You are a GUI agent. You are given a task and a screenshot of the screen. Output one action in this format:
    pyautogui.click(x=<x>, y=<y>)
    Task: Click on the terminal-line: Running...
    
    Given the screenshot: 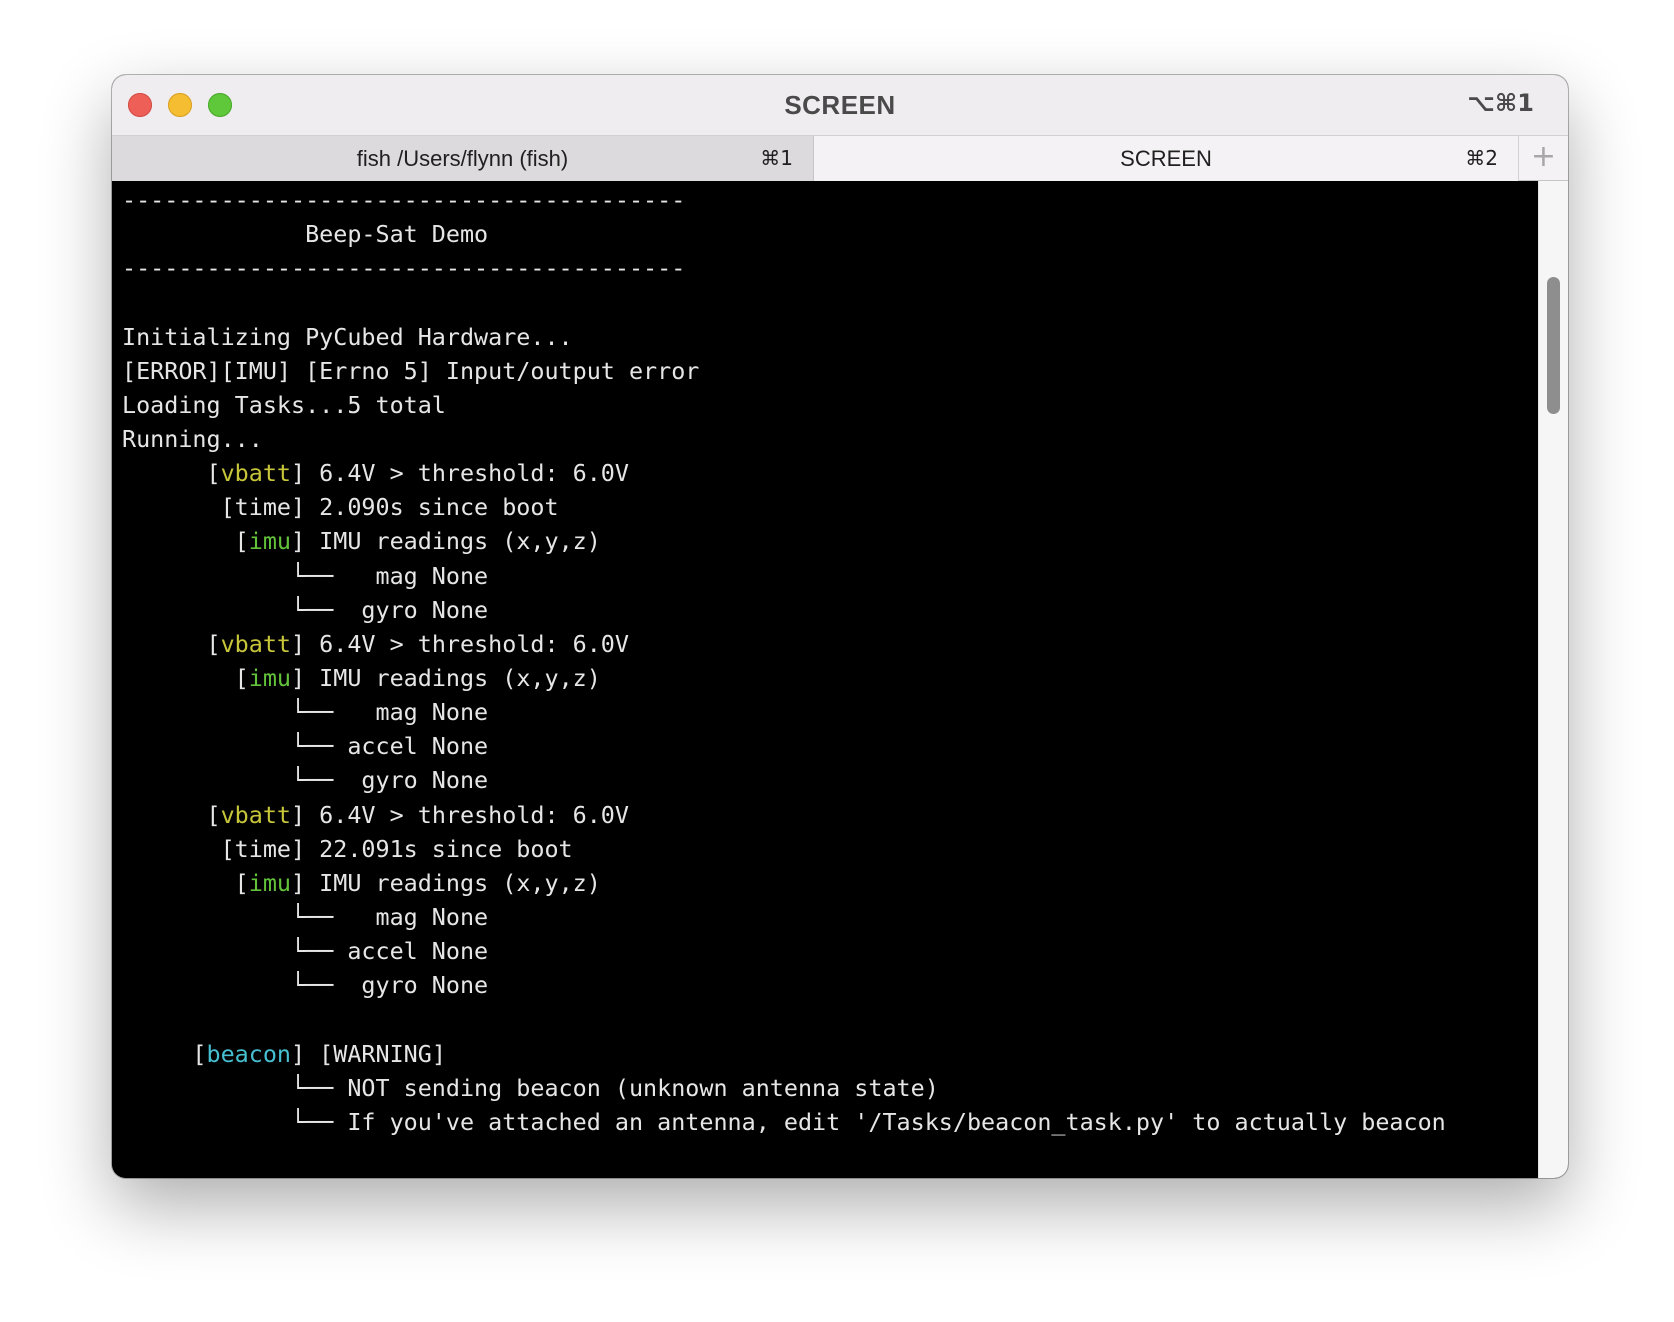 What is the action you would take?
    pyautogui.click(x=829, y=439)
    